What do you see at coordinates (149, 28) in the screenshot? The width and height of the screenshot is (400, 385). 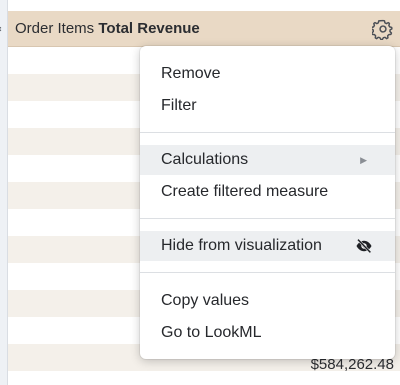 I see `header-field-name: Total Revenue` at bounding box center [149, 28].